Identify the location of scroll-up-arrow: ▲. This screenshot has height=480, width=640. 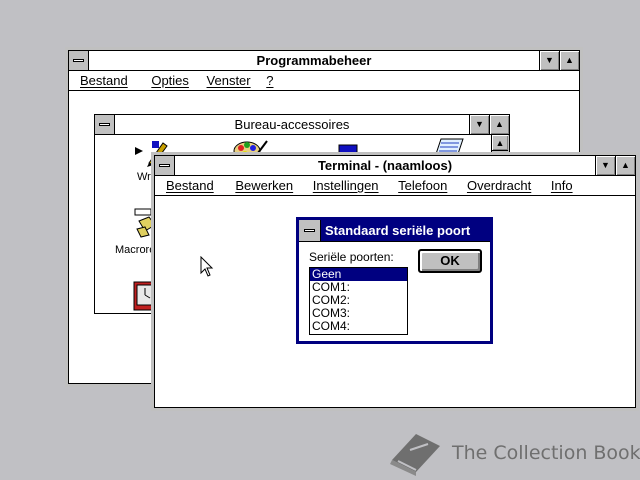
(500, 143).